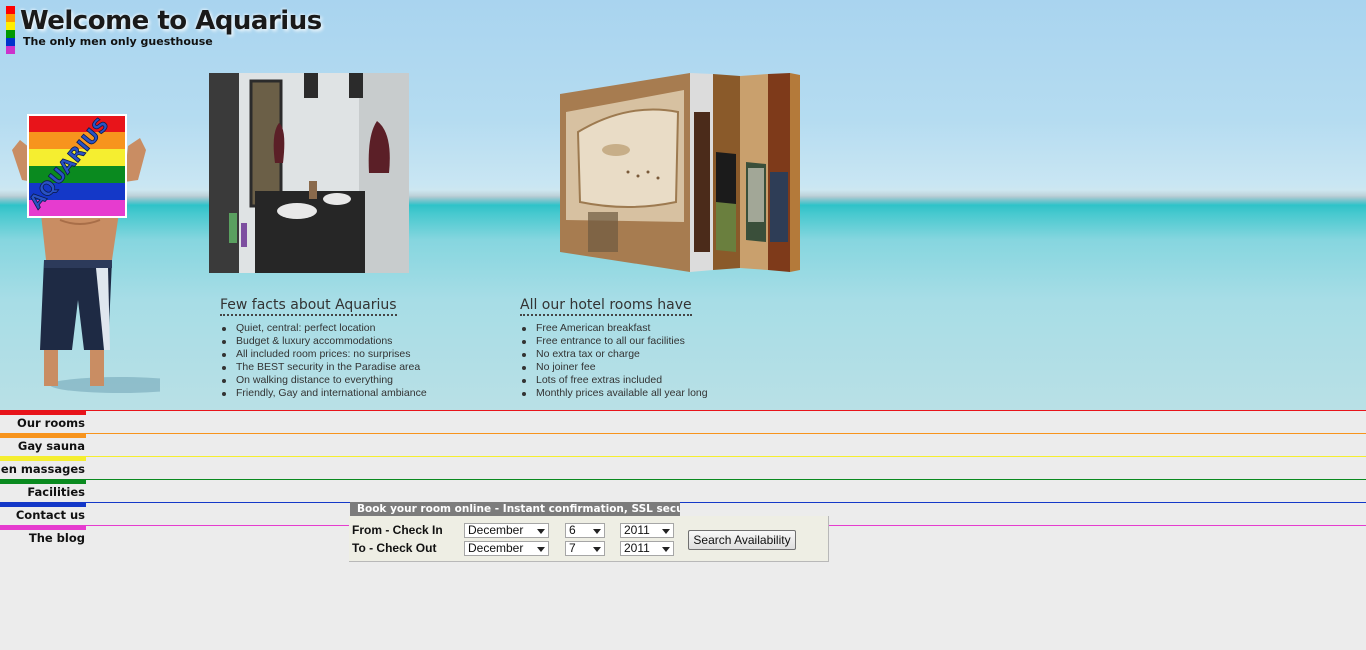 This screenshot has height=650, width=1366. What do you see at coordinates (10, 26) in the screenshot?
I see `stripe-yellow` at bounding box center [10, 26].